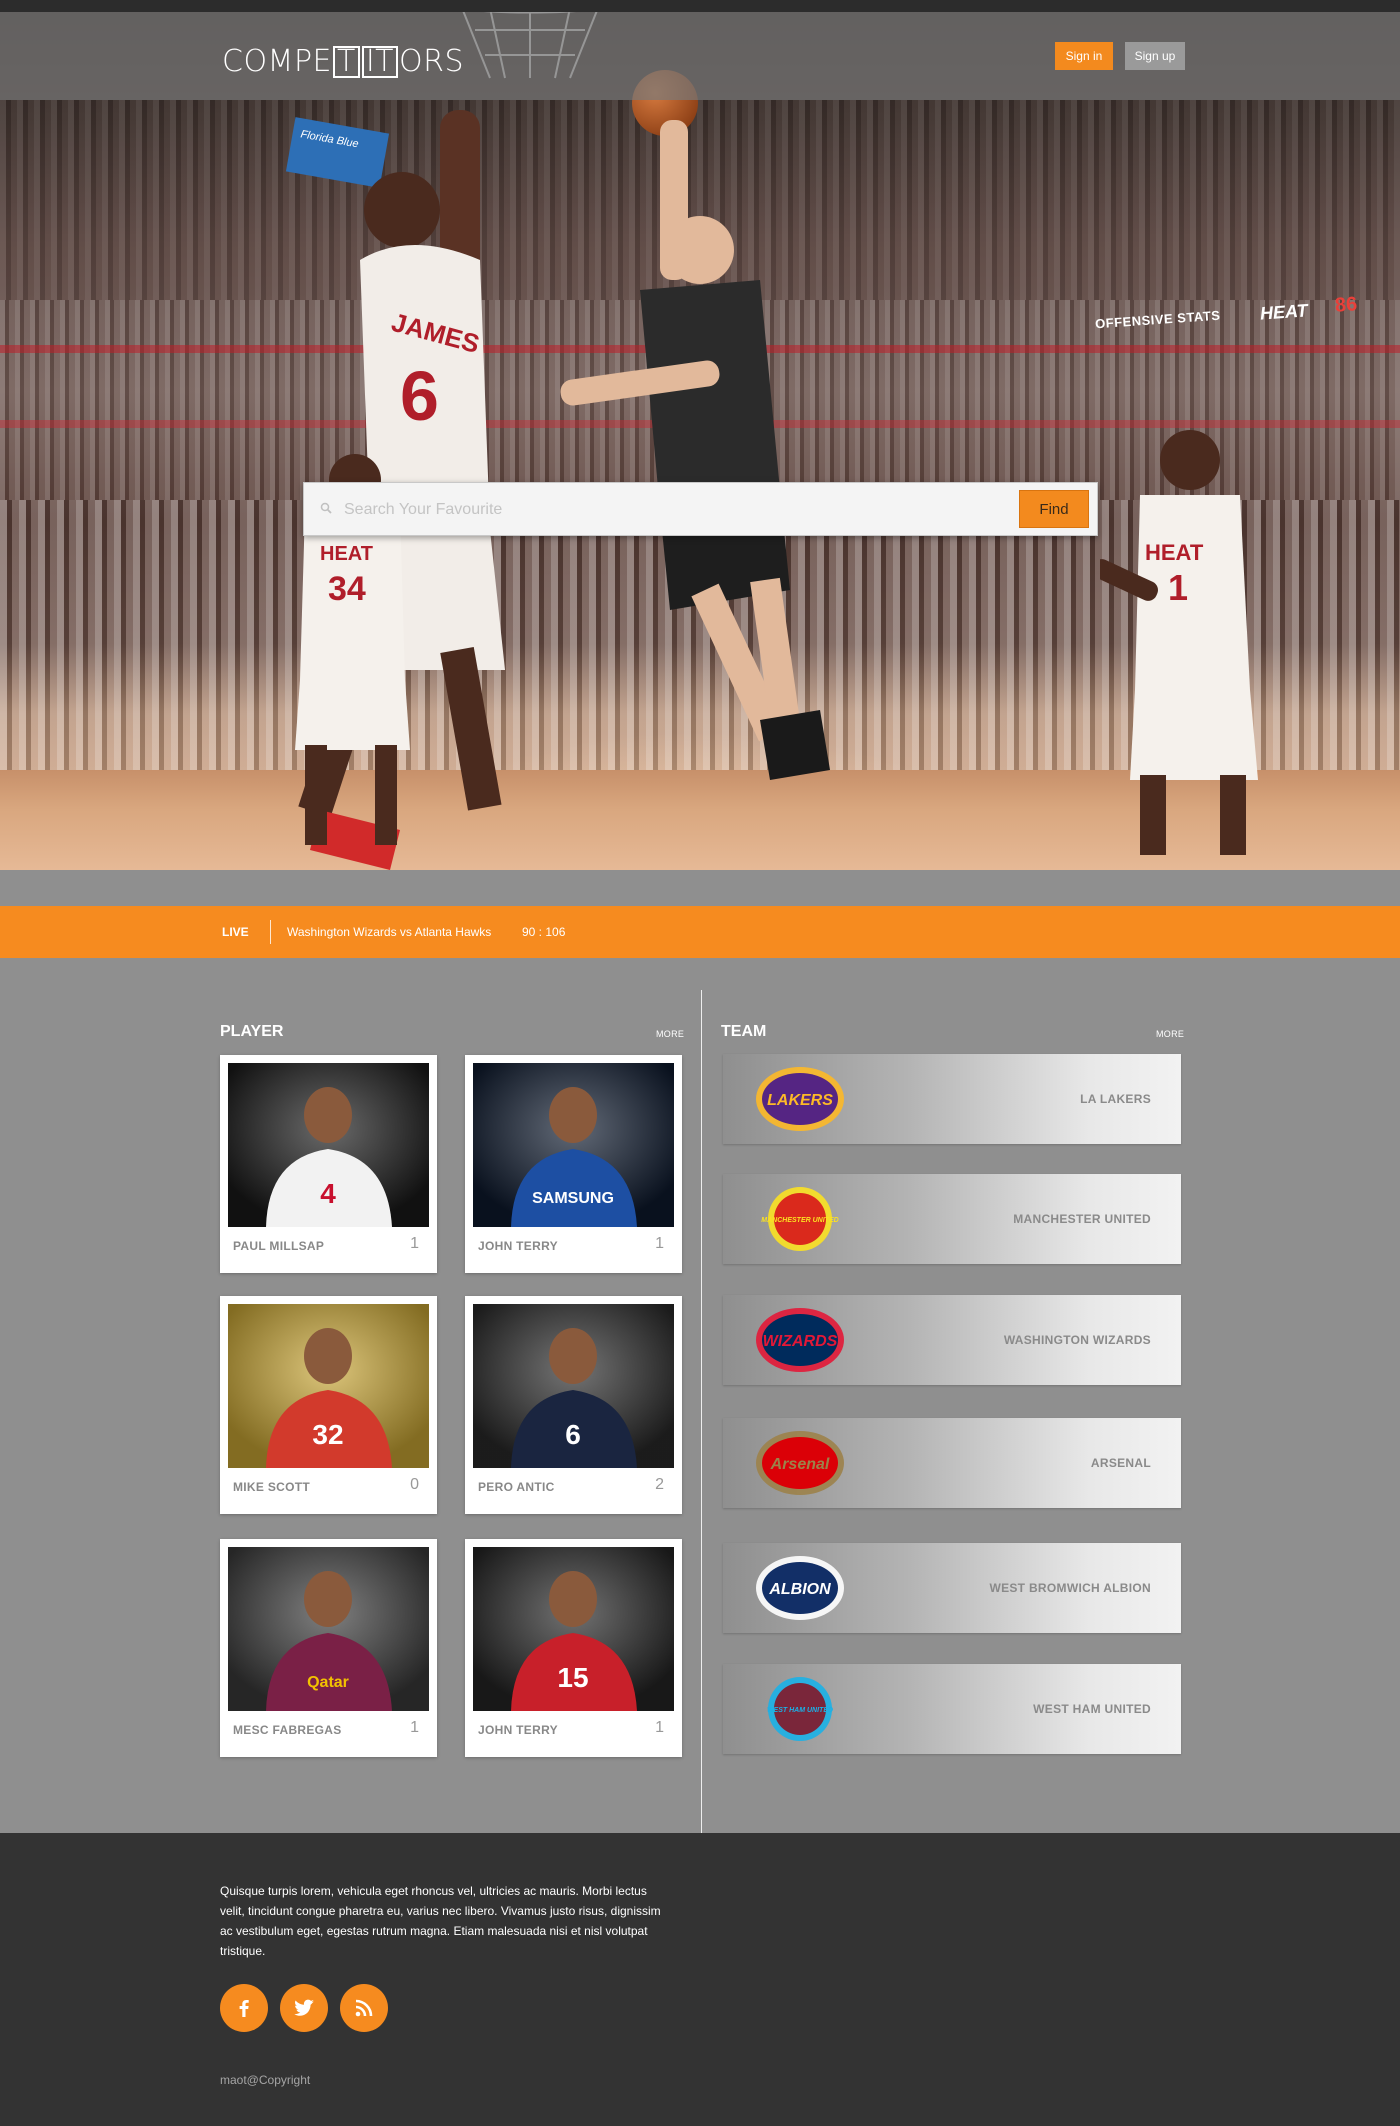 This screenshot has width=1400, height=2126. I want to click on find-button: Find, so click(1054, 509).